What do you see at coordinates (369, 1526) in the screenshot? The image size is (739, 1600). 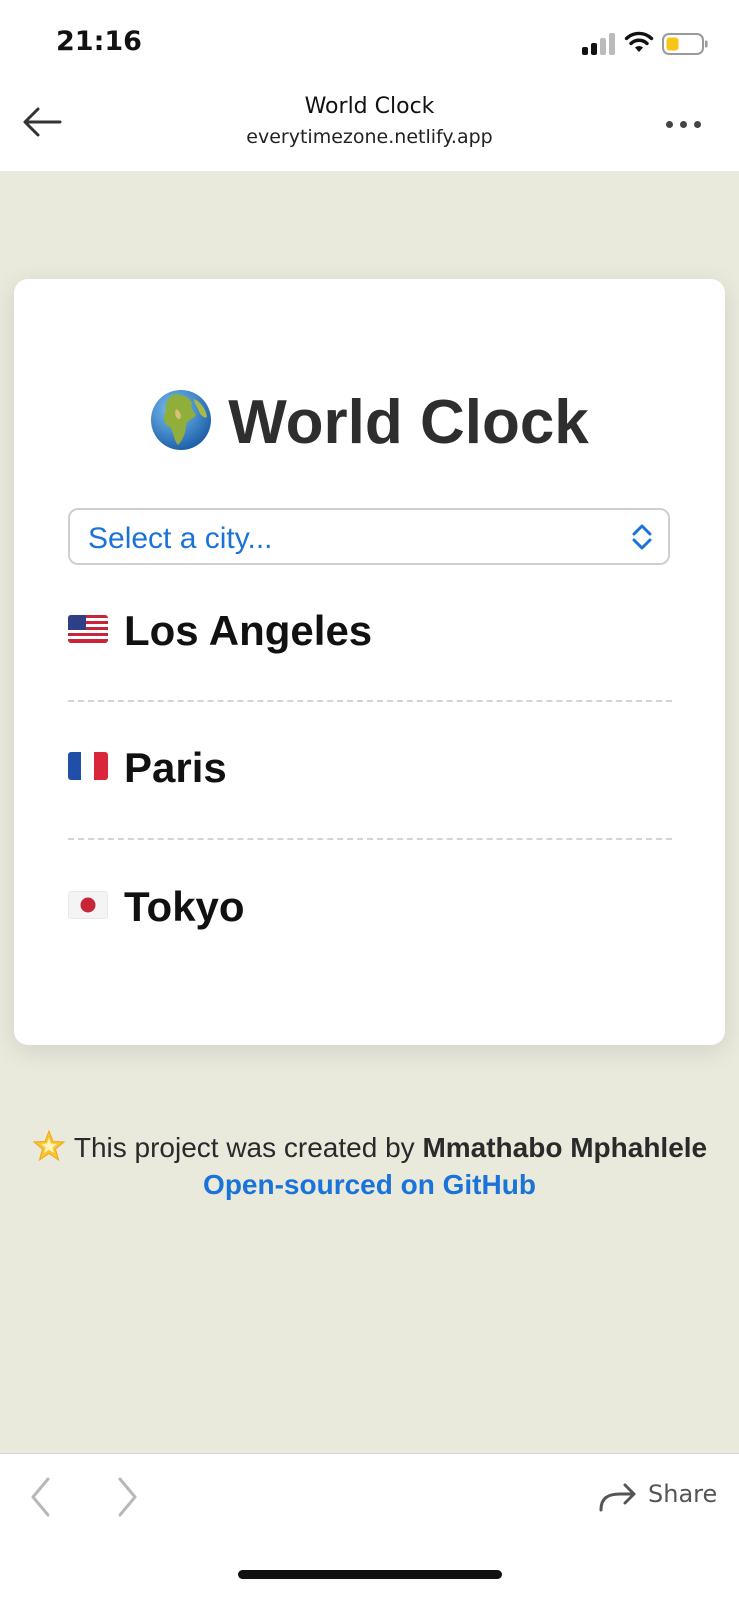 I see `browser-toolbar: Share` at bounding box center [369, 1526].